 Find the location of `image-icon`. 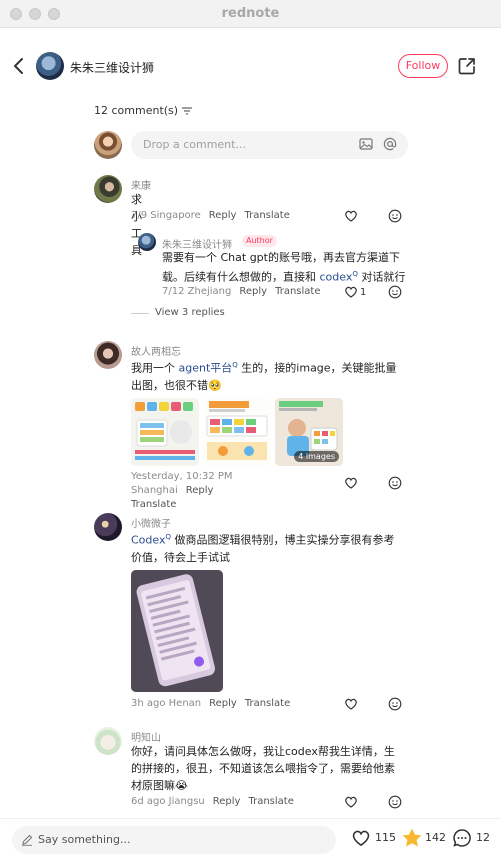

image-icon is located at coordinates (366, 144).